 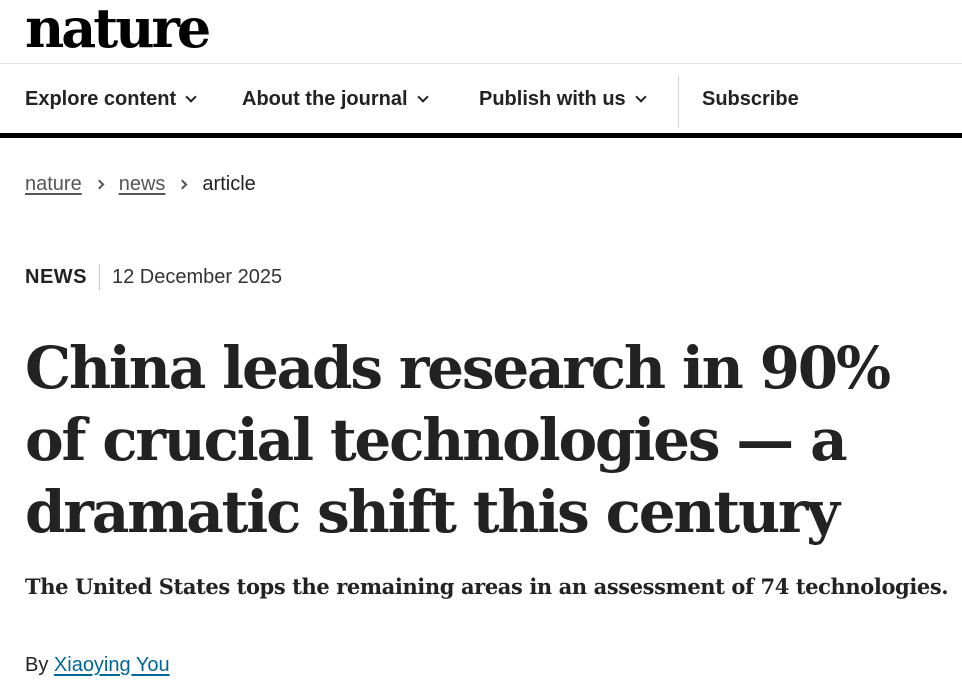 I want to click on byline-prefix: By, so click(x=37, y=665).